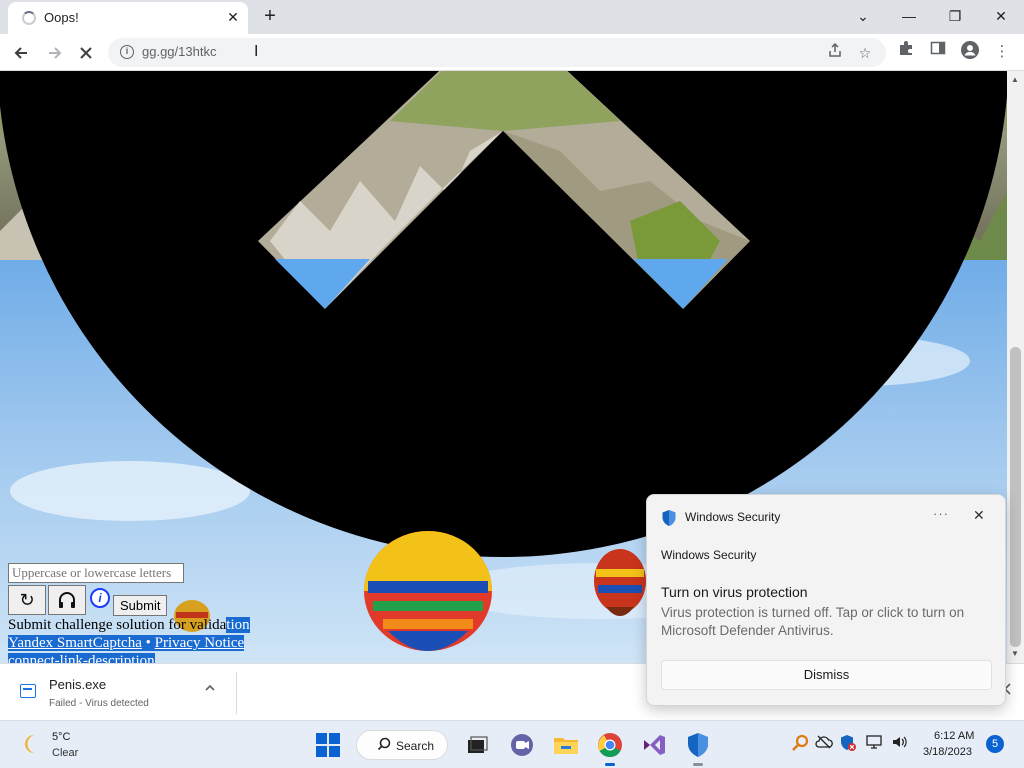 This screenshot has width=1024, height=768. Describe the element at coordinates (65, 753) in the screenshot. I see `weather-condition: Clear` at that location.